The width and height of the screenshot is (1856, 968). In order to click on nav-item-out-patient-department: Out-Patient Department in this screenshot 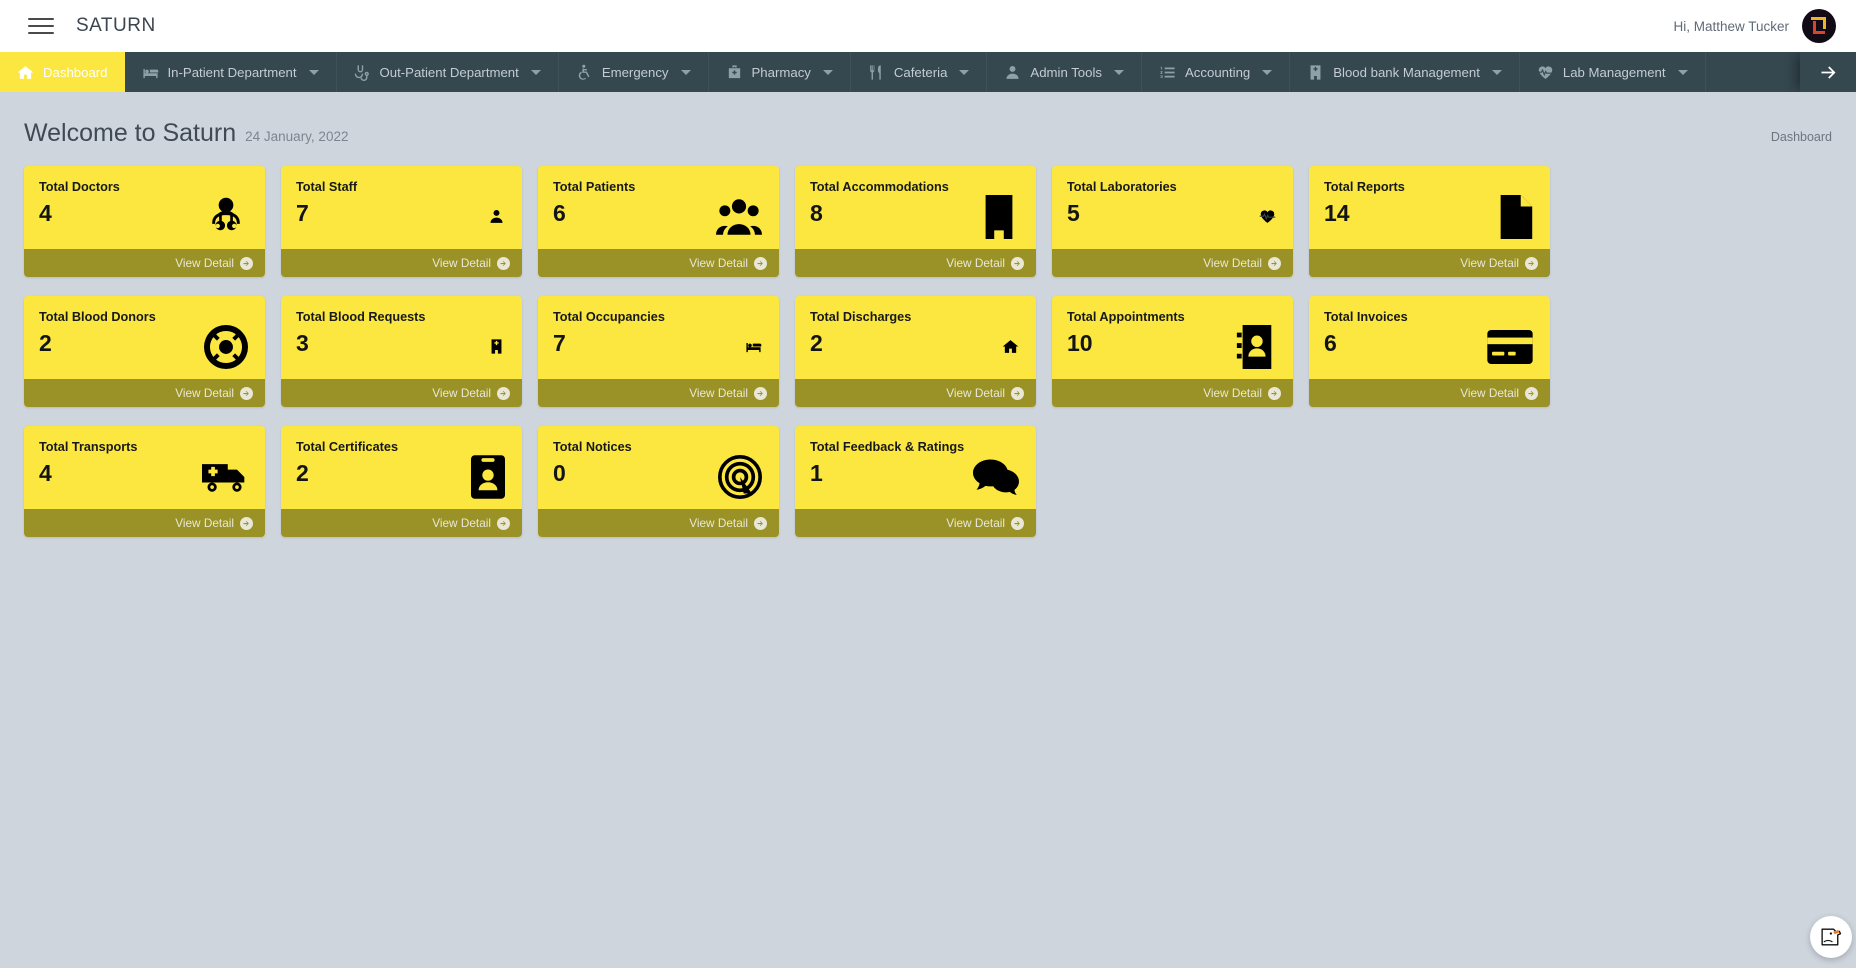, I will do `click(448, 72)`.